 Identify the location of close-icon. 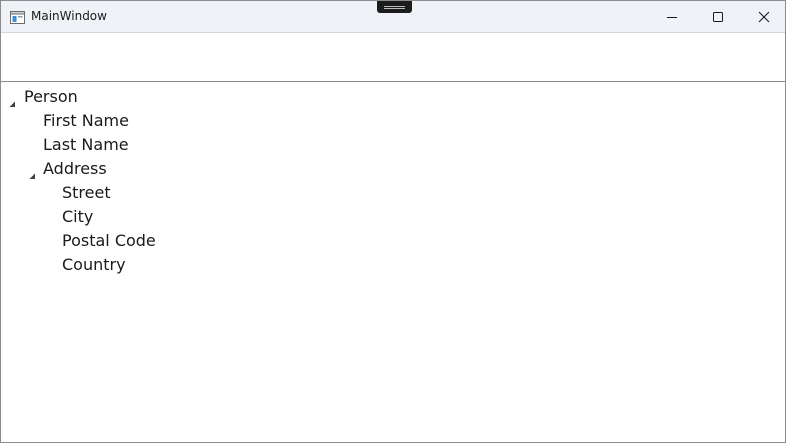
(764, 17).